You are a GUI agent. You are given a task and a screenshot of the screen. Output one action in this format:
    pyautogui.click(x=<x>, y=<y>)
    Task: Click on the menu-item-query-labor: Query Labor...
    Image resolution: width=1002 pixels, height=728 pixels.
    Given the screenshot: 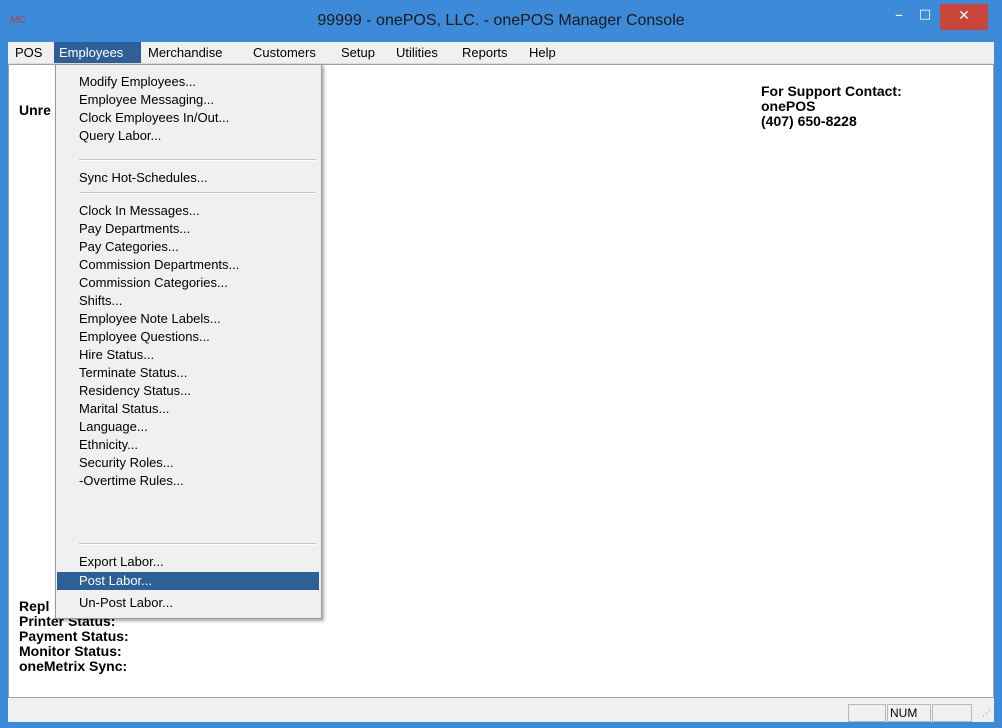 What is the action you would take?
    pyautogui.click(x=188, y=136)
    